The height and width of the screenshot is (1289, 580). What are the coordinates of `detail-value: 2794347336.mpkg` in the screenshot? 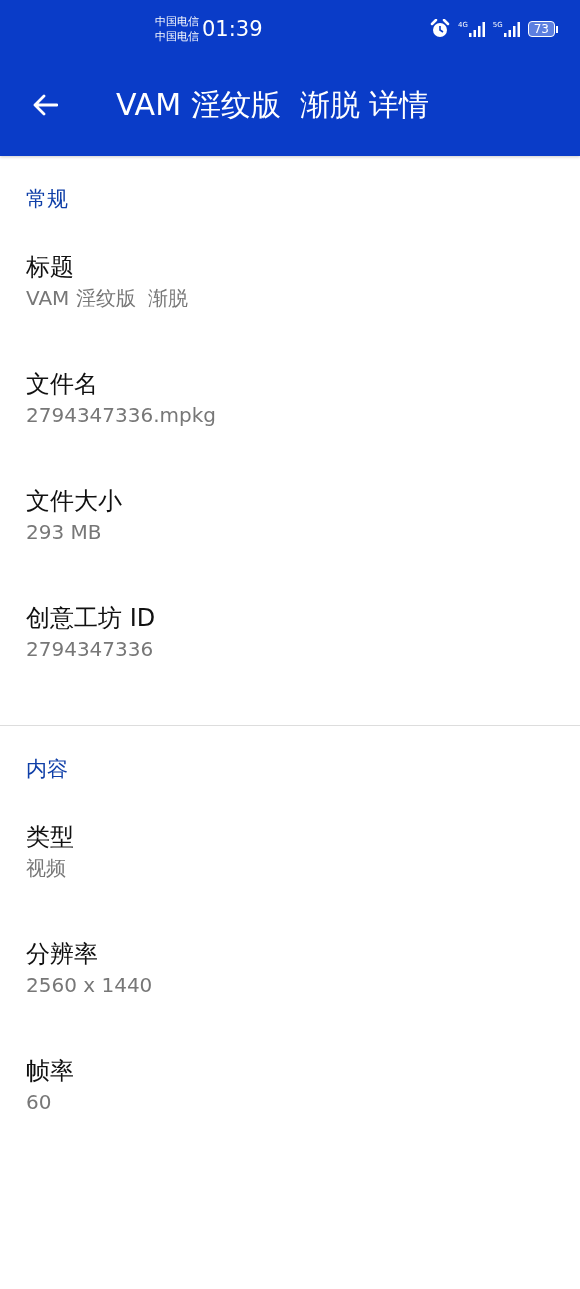 It's located at (122, 415).